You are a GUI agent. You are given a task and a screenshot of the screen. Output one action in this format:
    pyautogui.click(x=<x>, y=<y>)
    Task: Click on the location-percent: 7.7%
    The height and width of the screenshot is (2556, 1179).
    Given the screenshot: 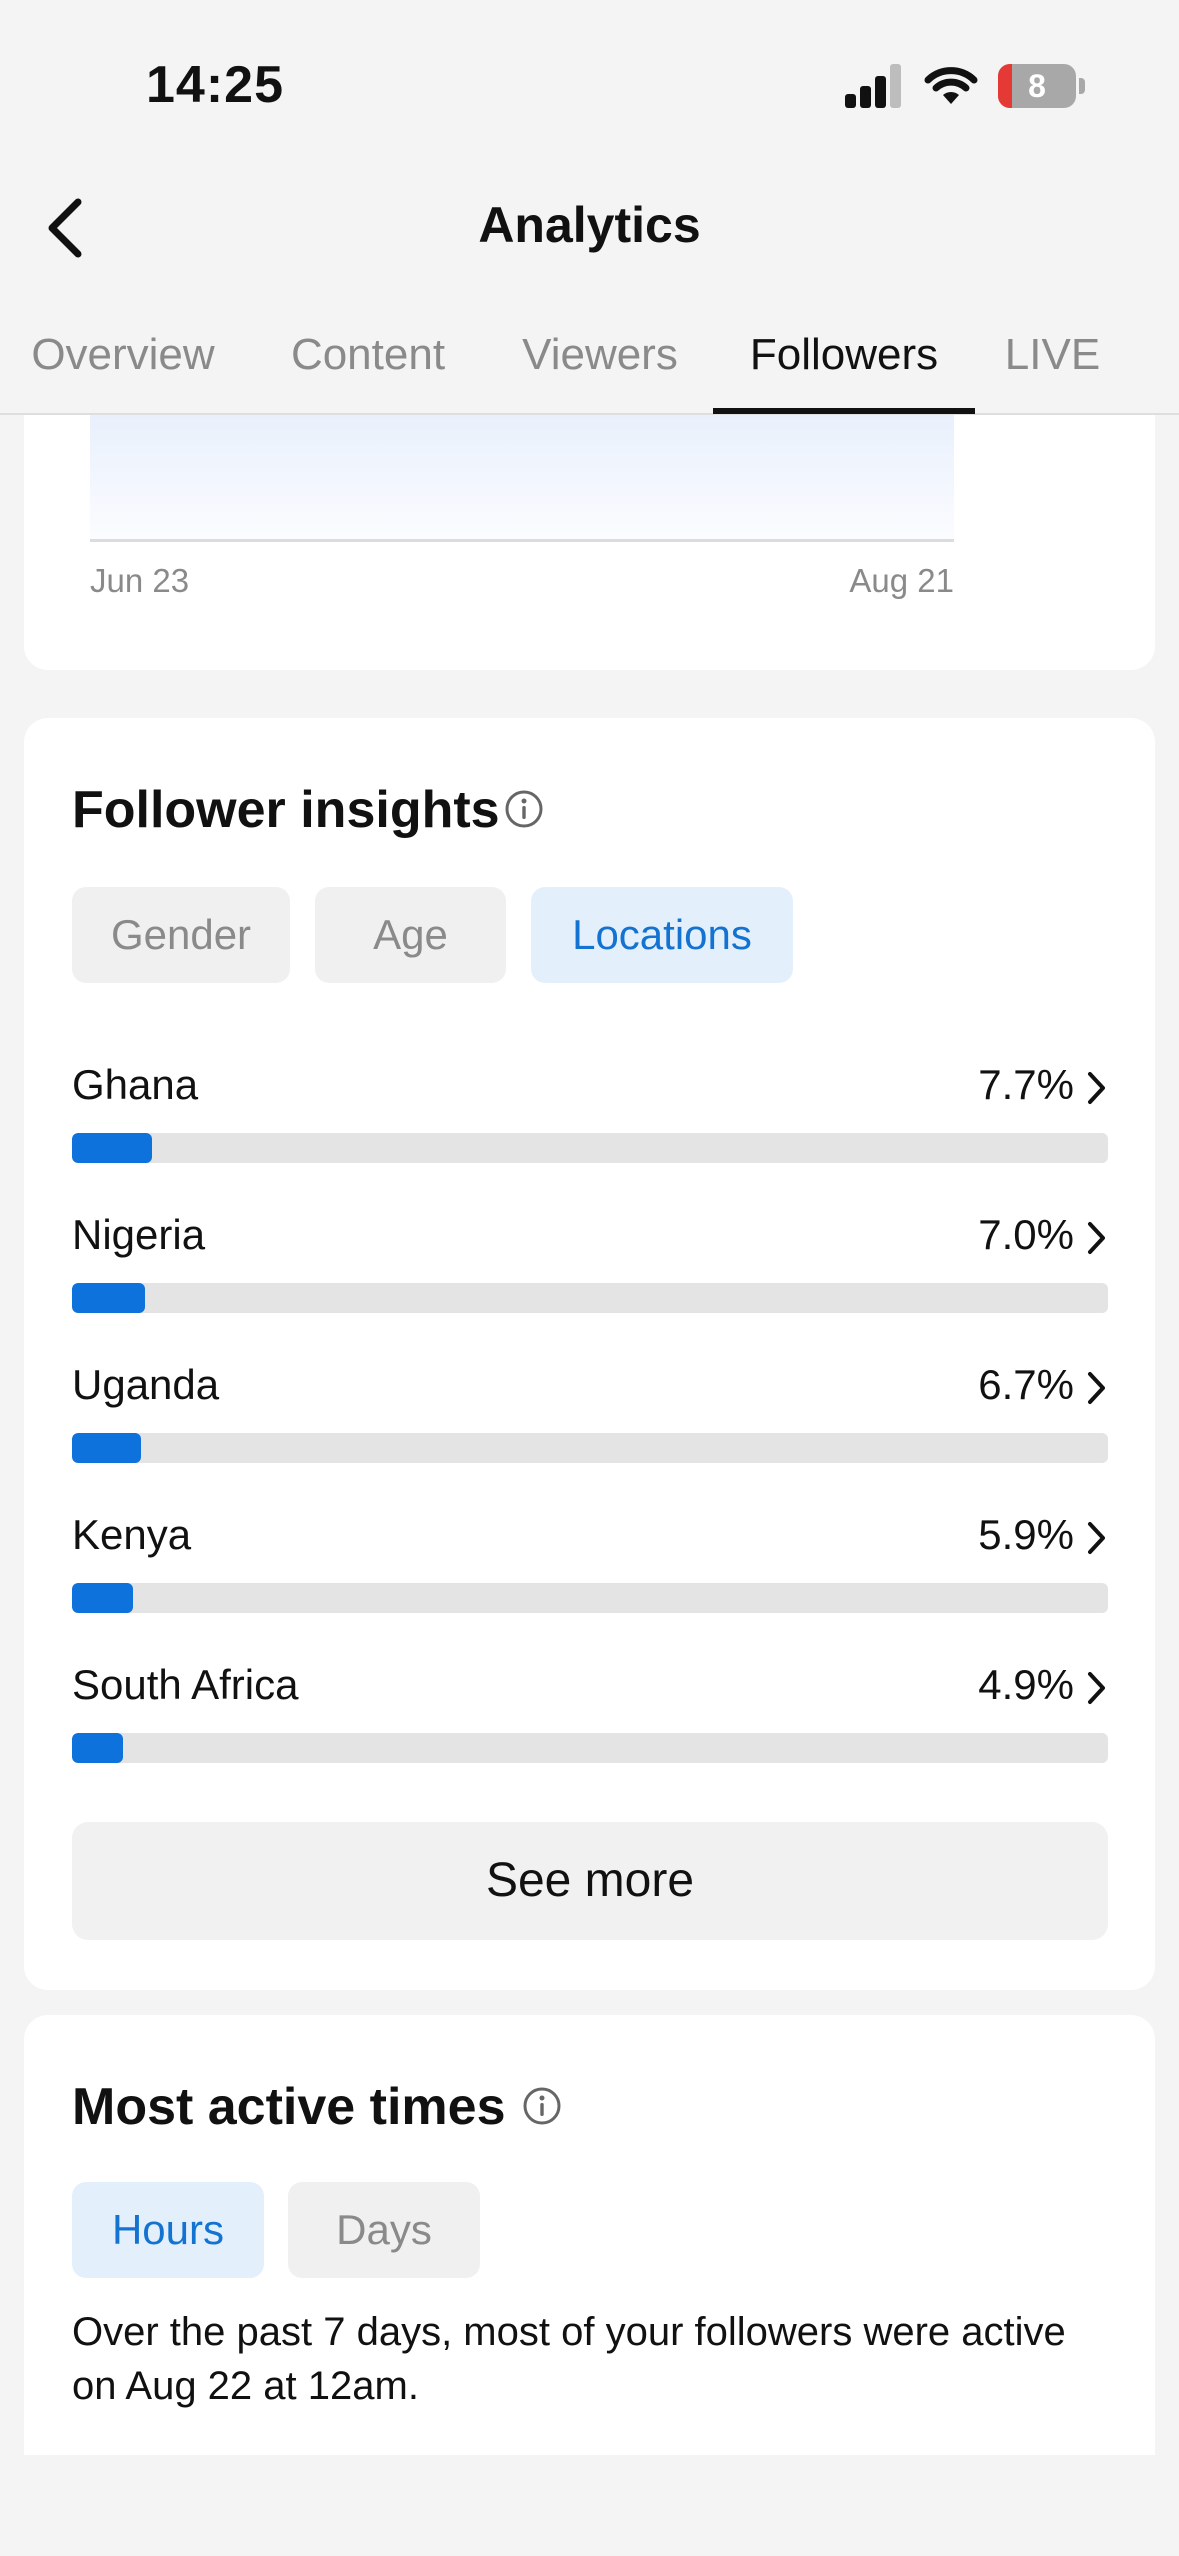 What is the action you would take?
    pyautogui.click(x=1026, y=1084)
    